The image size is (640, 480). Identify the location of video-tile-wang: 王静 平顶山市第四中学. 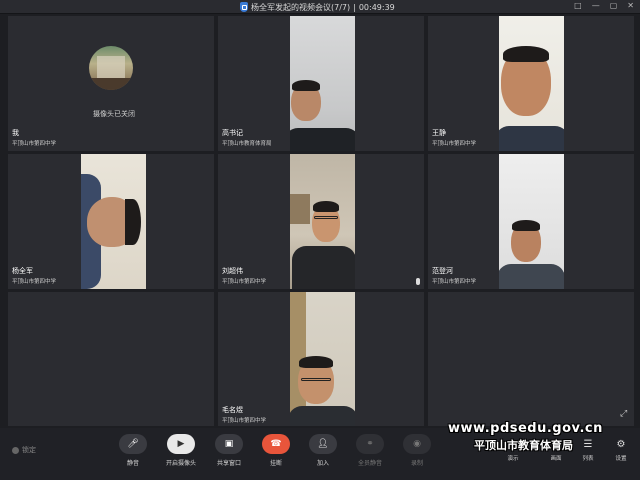
(531, 83).